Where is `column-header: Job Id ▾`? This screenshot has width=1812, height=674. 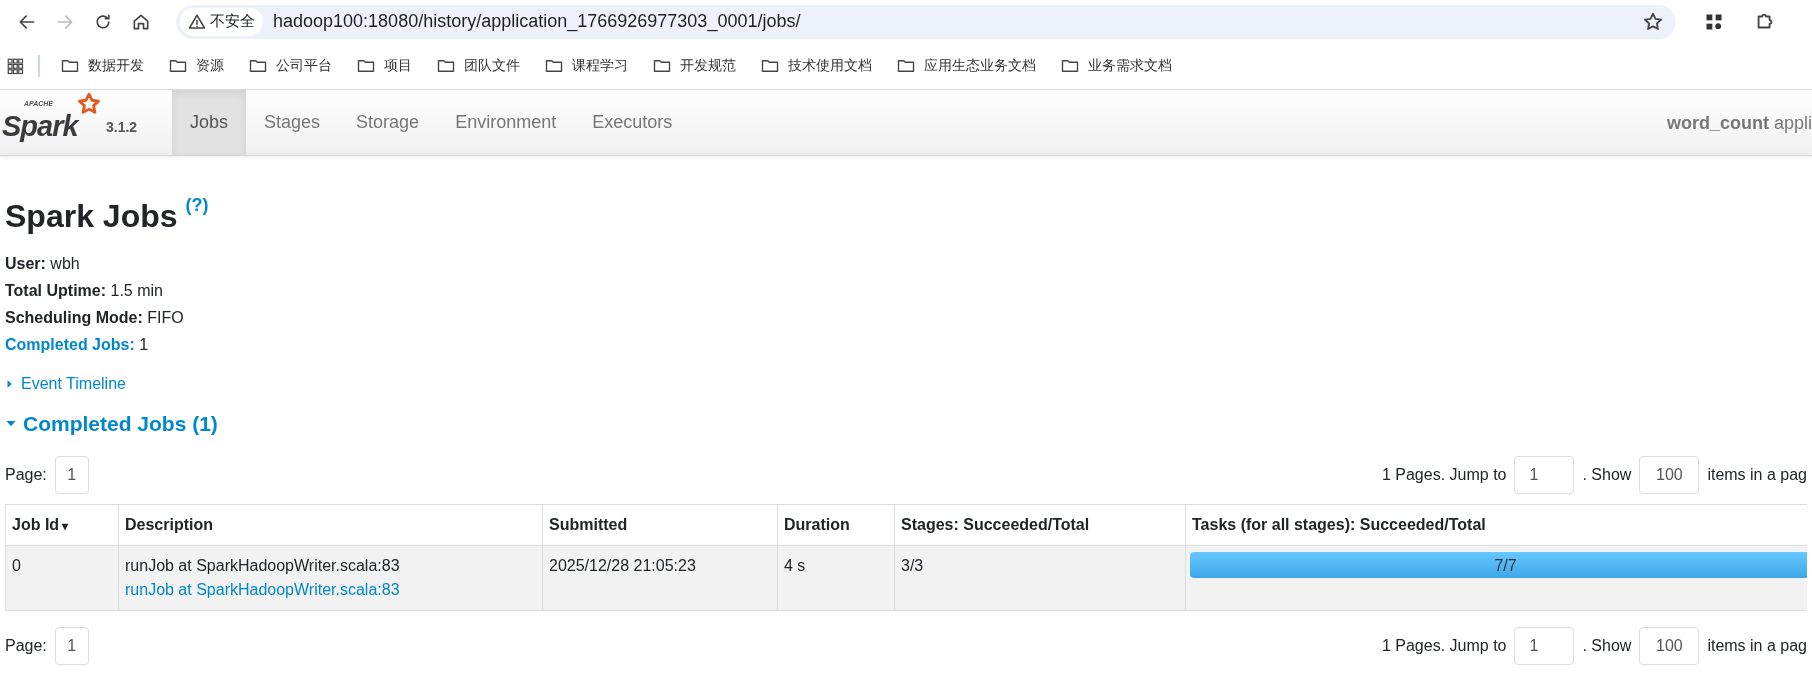
column-header: Job Id ▾ is located at coordinates (62, 524).